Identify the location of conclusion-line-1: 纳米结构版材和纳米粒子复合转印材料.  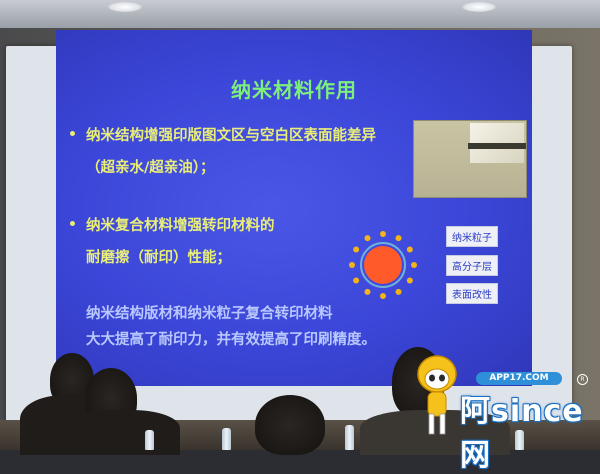
(209, 314).